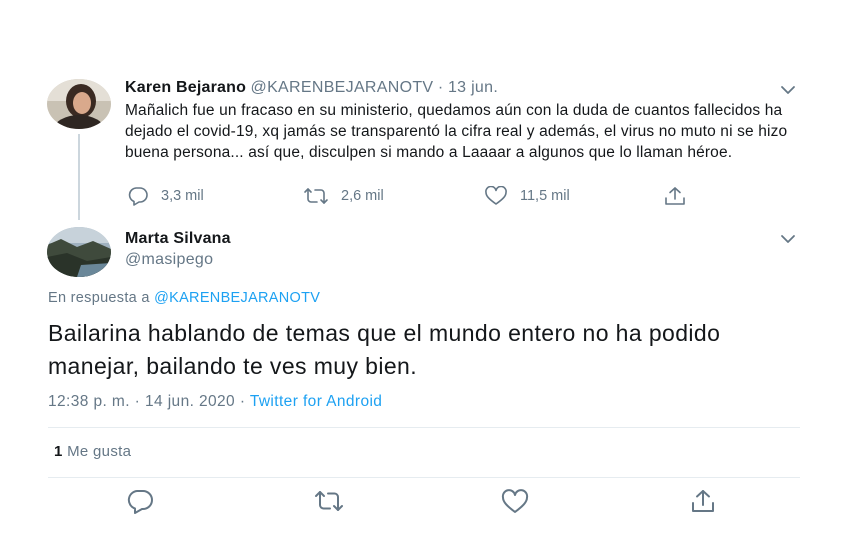 The image size is (845, 556). What do you see at coordinates (178, 239) in the screenshot?
I see `main-author-name: Marta Silvana` at bounding box center [178, 239].